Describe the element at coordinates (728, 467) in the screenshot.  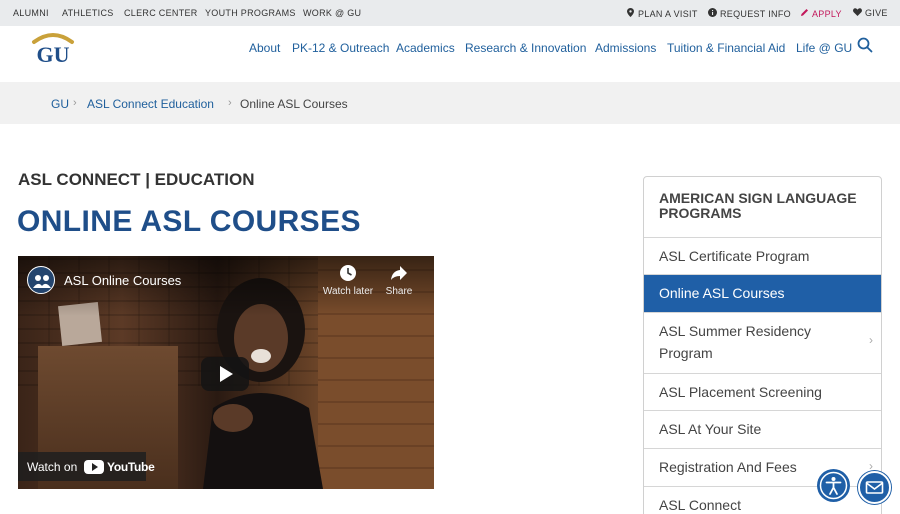
I see `sidebar-item-label: Registration And Fees` at that location.